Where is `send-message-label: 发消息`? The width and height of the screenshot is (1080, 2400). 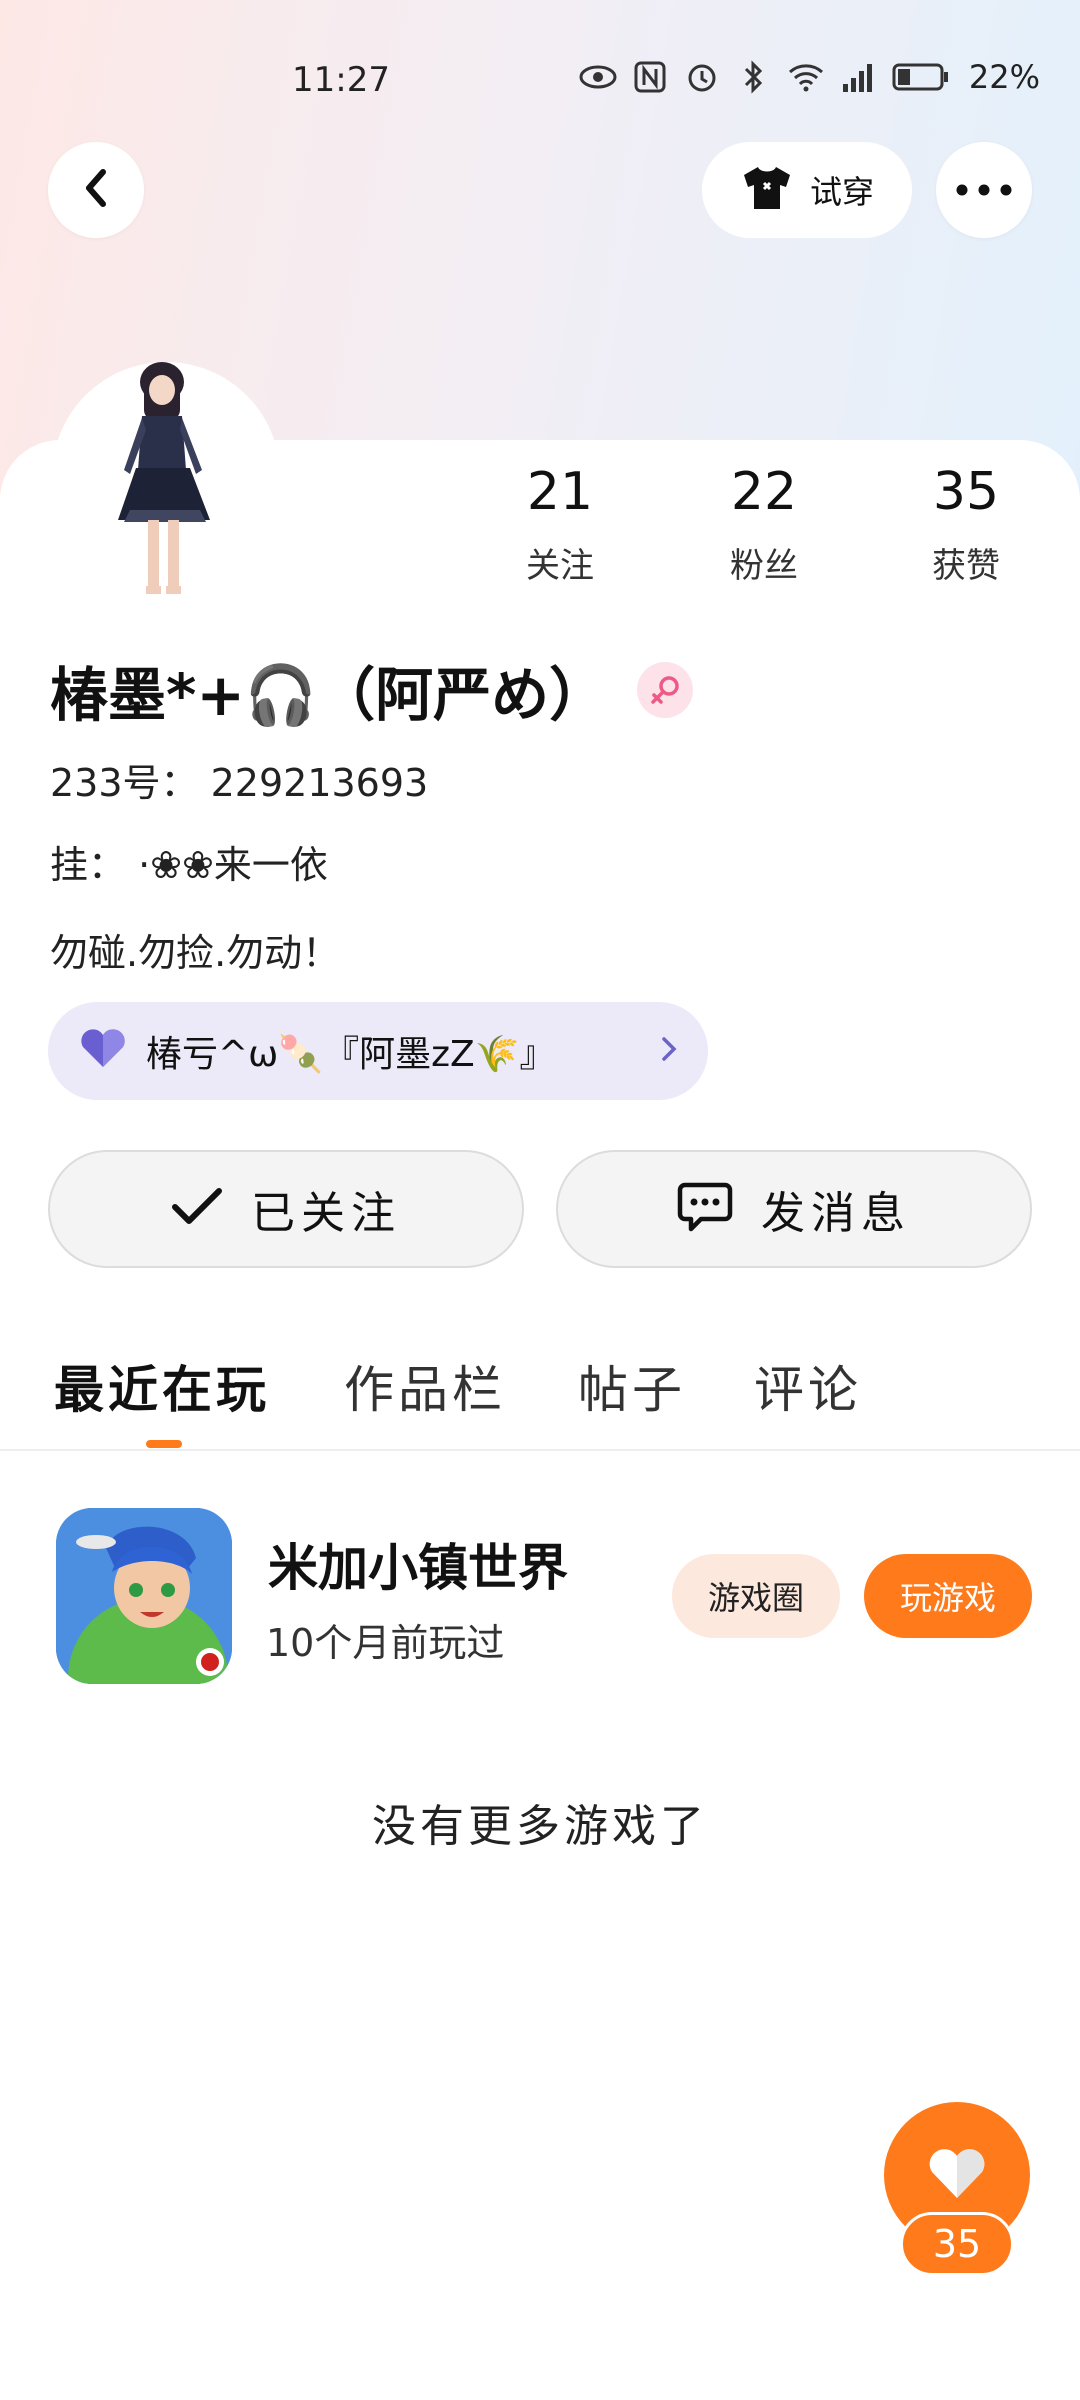
send-message-label: 发消息 is located at coordinates (836, 1213).